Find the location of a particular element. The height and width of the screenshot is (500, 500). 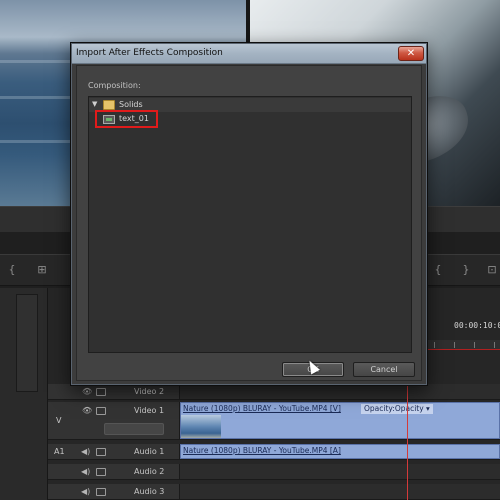

tool-icon: ⊡ is located at coordinates (492, 270).